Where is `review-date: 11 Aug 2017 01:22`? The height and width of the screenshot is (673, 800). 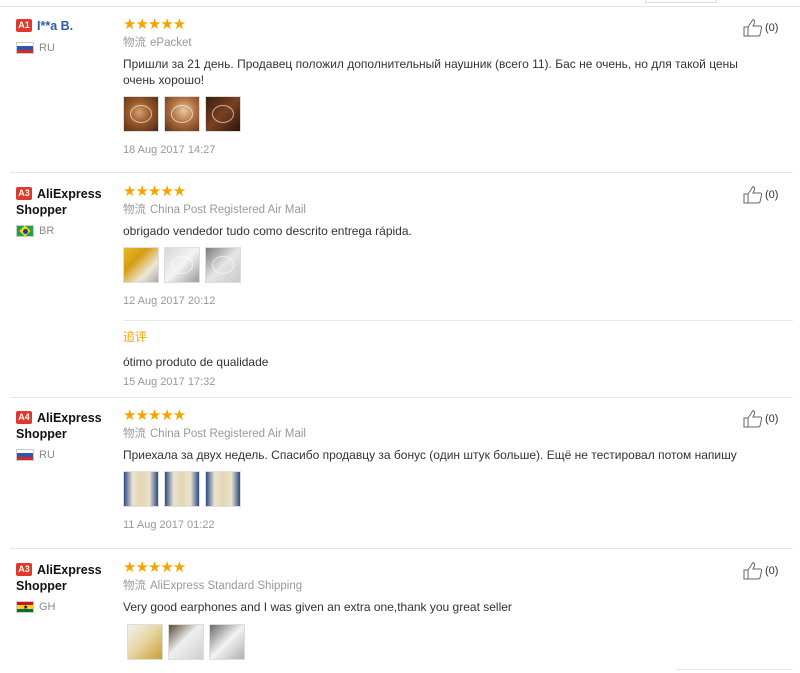 review-date: 11 Aug 2017 01:22 is located at coordinates (169, 525).